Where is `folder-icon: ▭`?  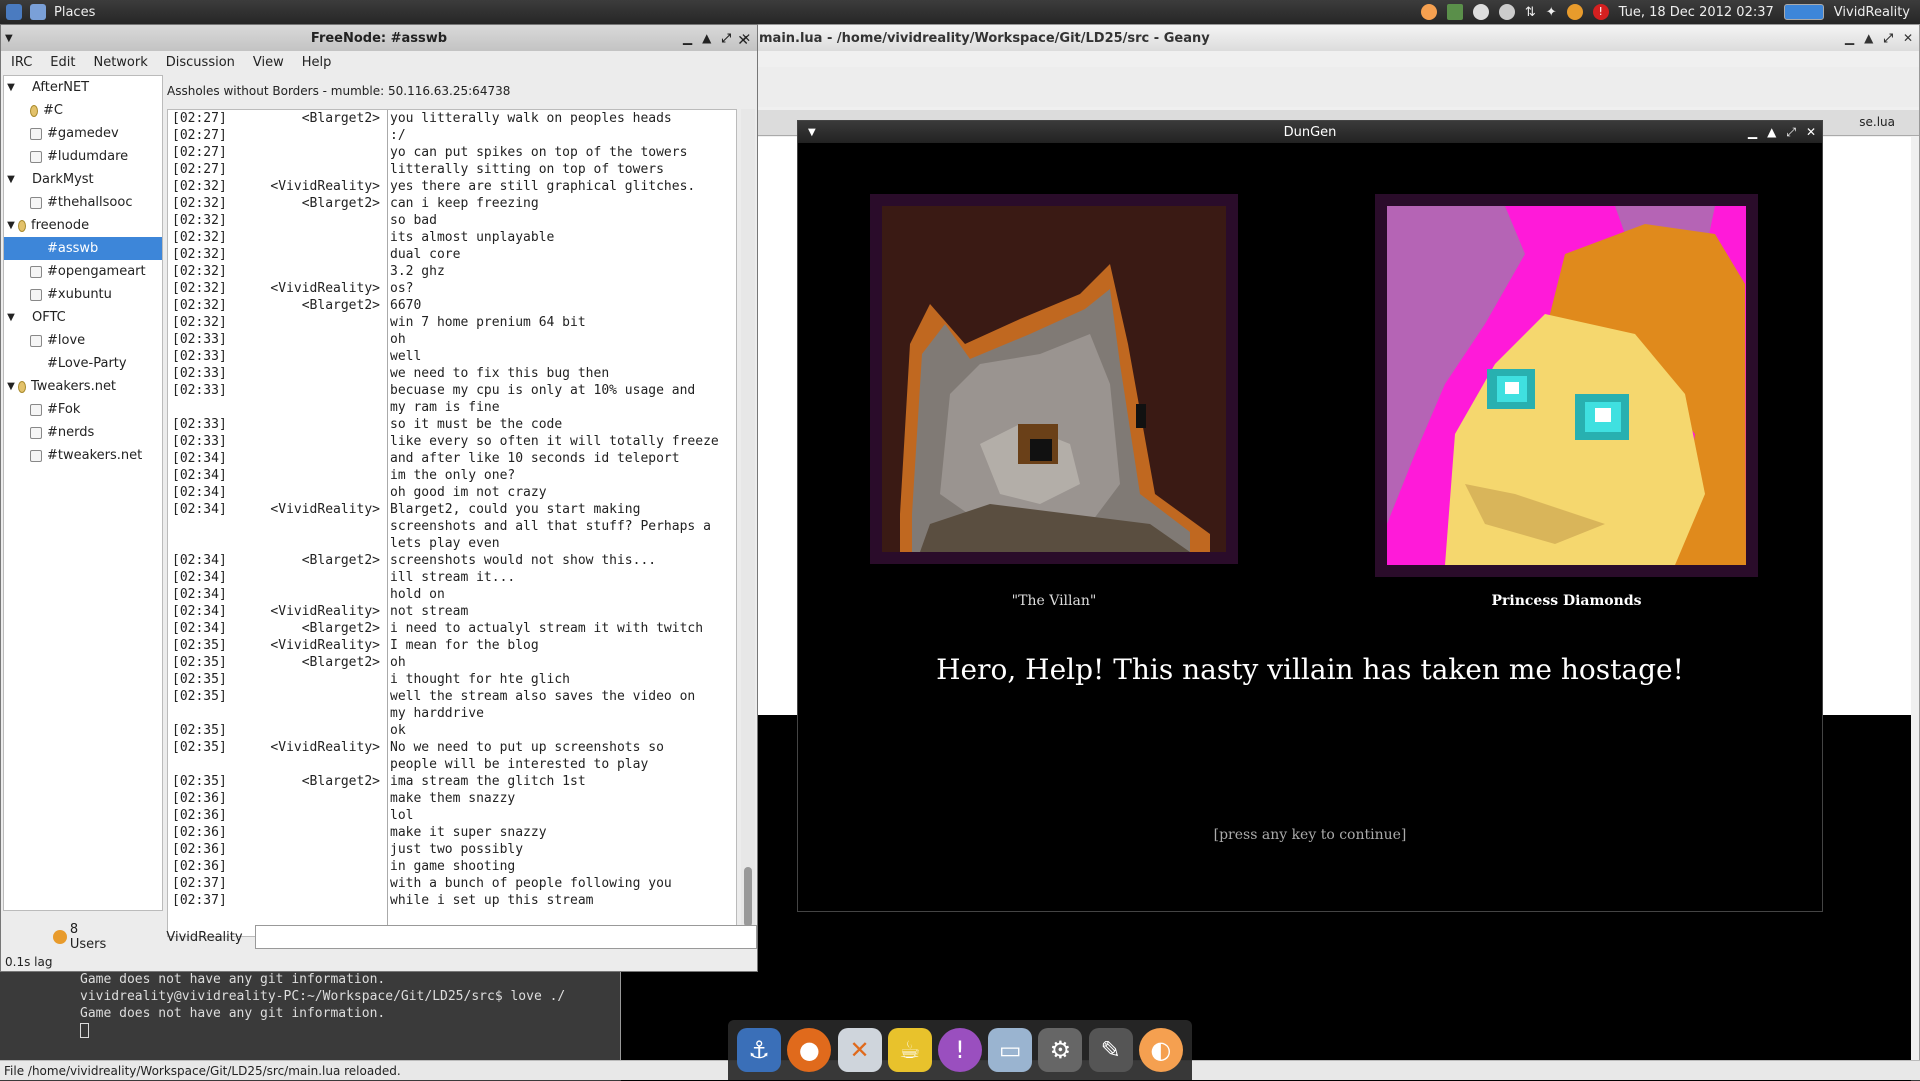 folder-icon: ▭ is located at coordinates (1010, 1050).